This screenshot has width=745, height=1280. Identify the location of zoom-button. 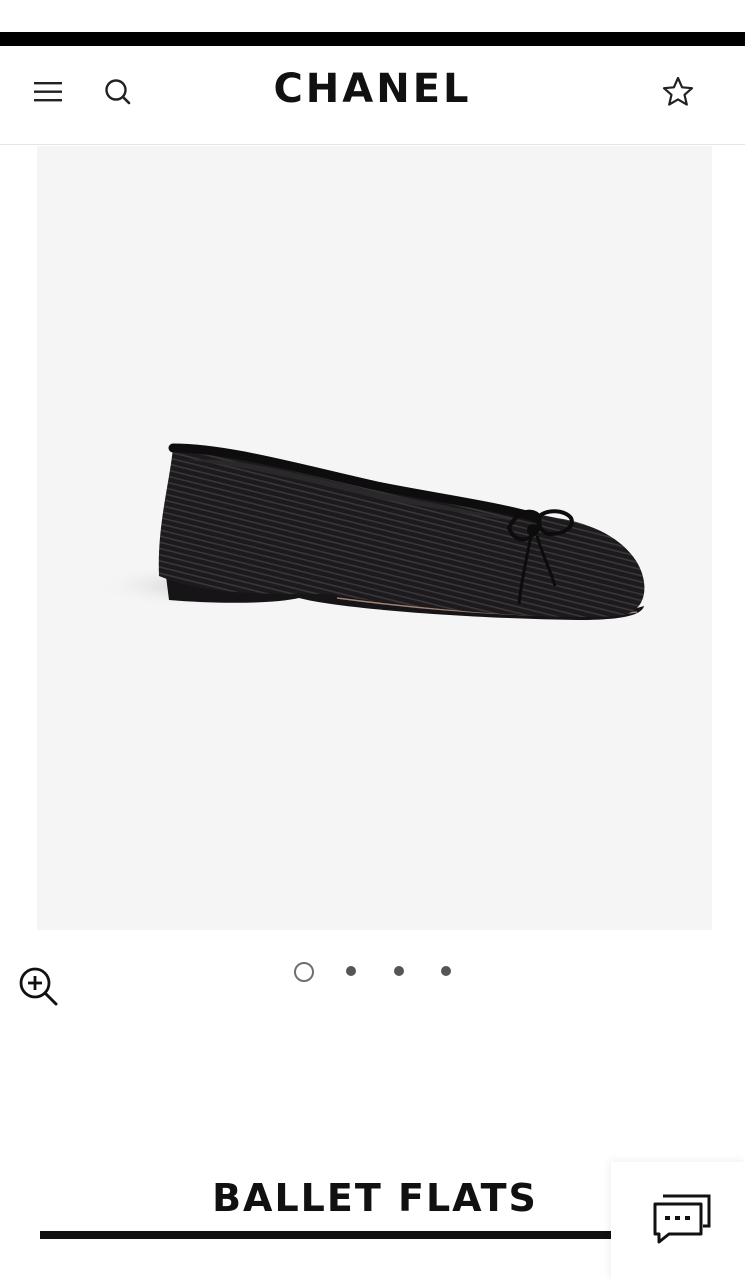
(38, 986).